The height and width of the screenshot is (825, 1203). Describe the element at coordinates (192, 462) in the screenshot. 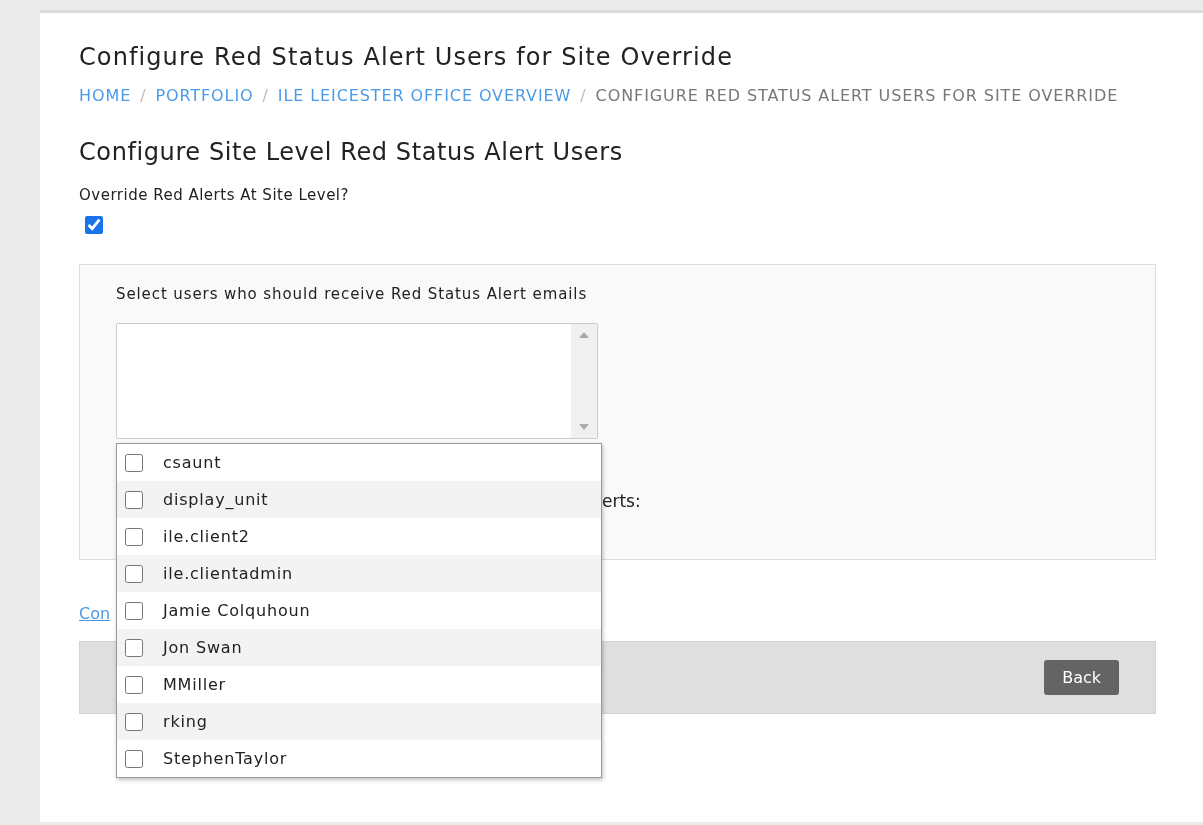

I see `user-name: csaunt` at that location.